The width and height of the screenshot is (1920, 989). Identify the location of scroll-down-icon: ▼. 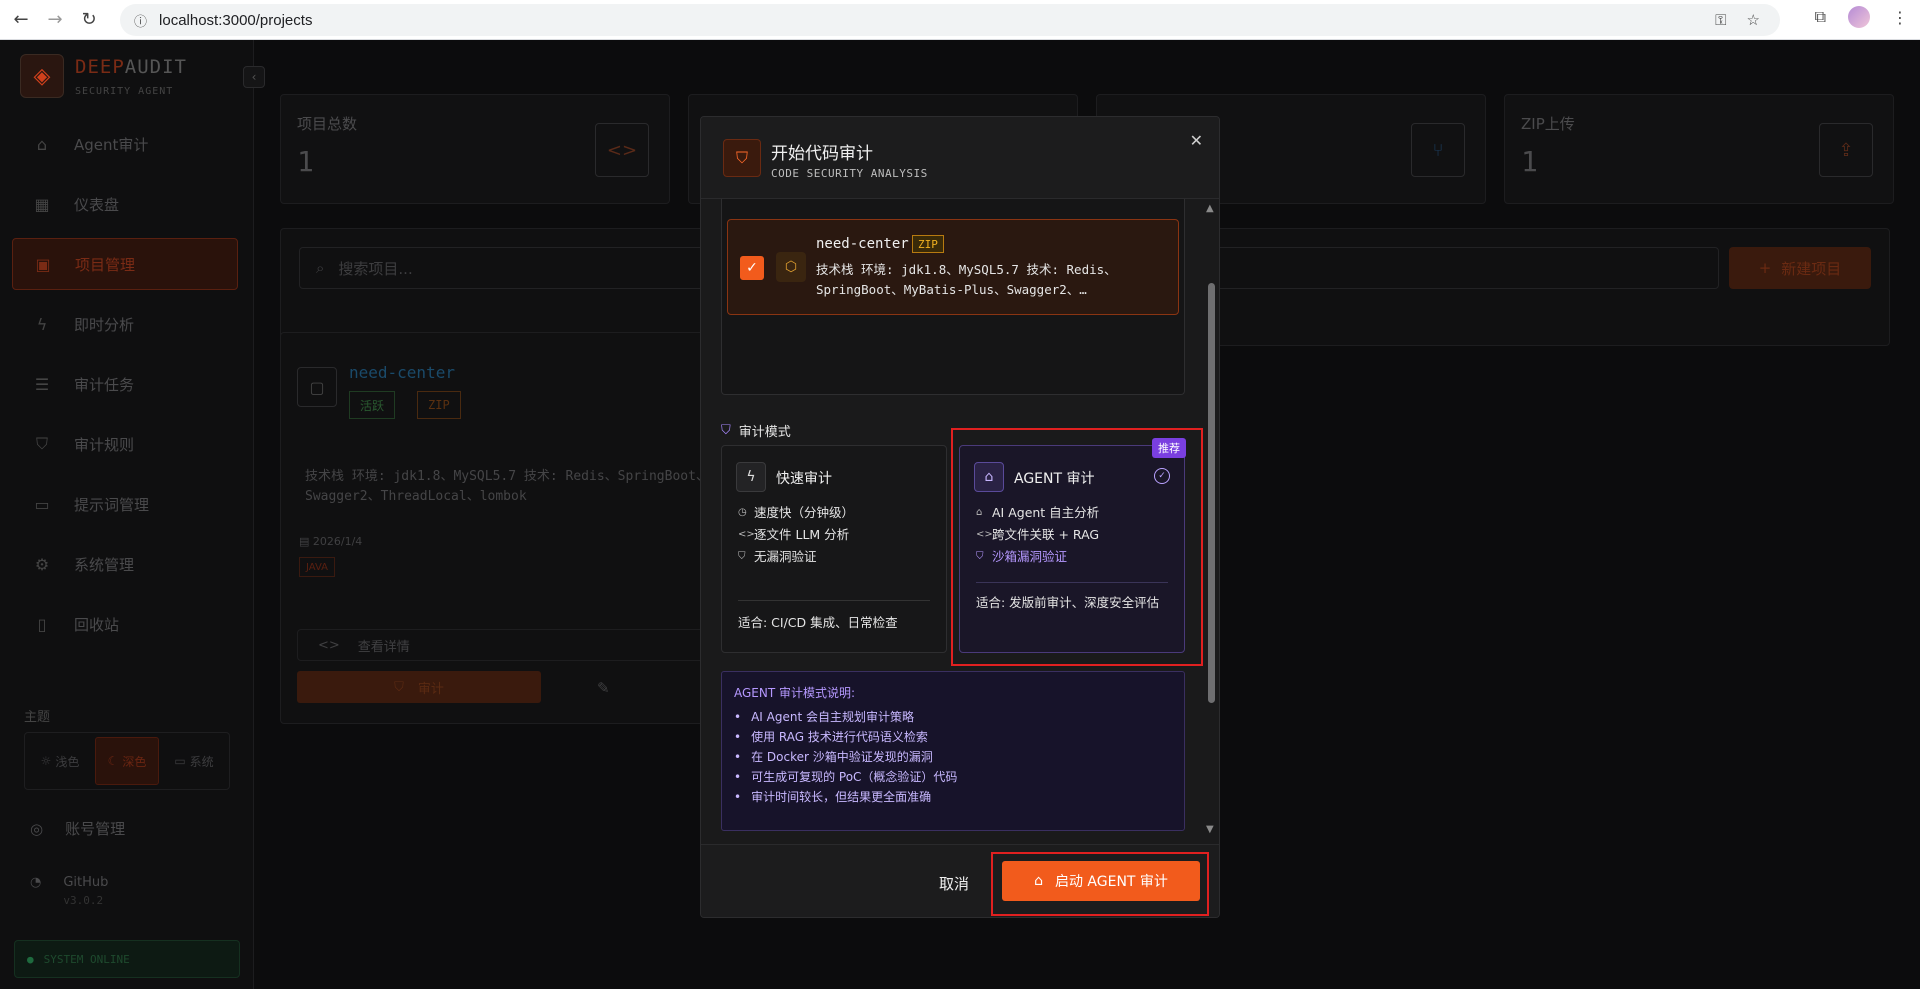
(1210, 829).